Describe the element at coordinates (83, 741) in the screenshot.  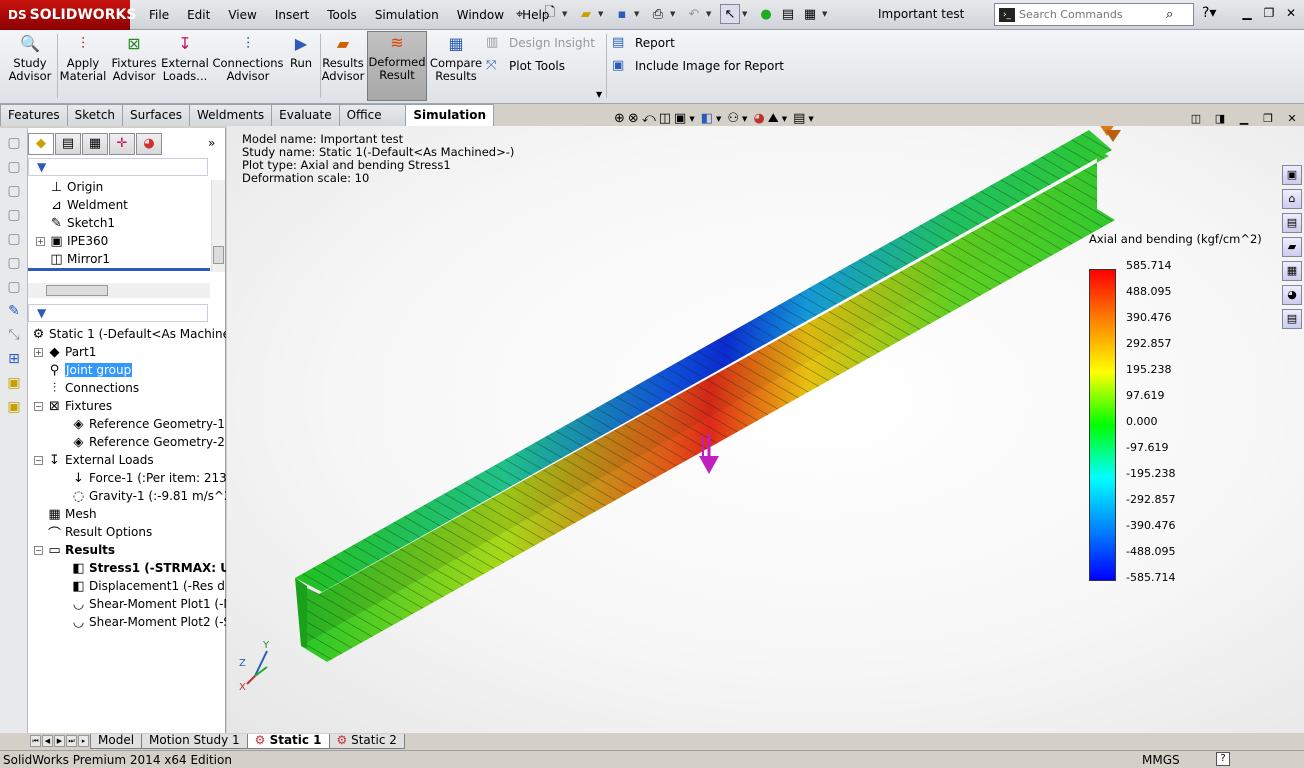
I see `tab-scroll-icon: ▸` at that location.